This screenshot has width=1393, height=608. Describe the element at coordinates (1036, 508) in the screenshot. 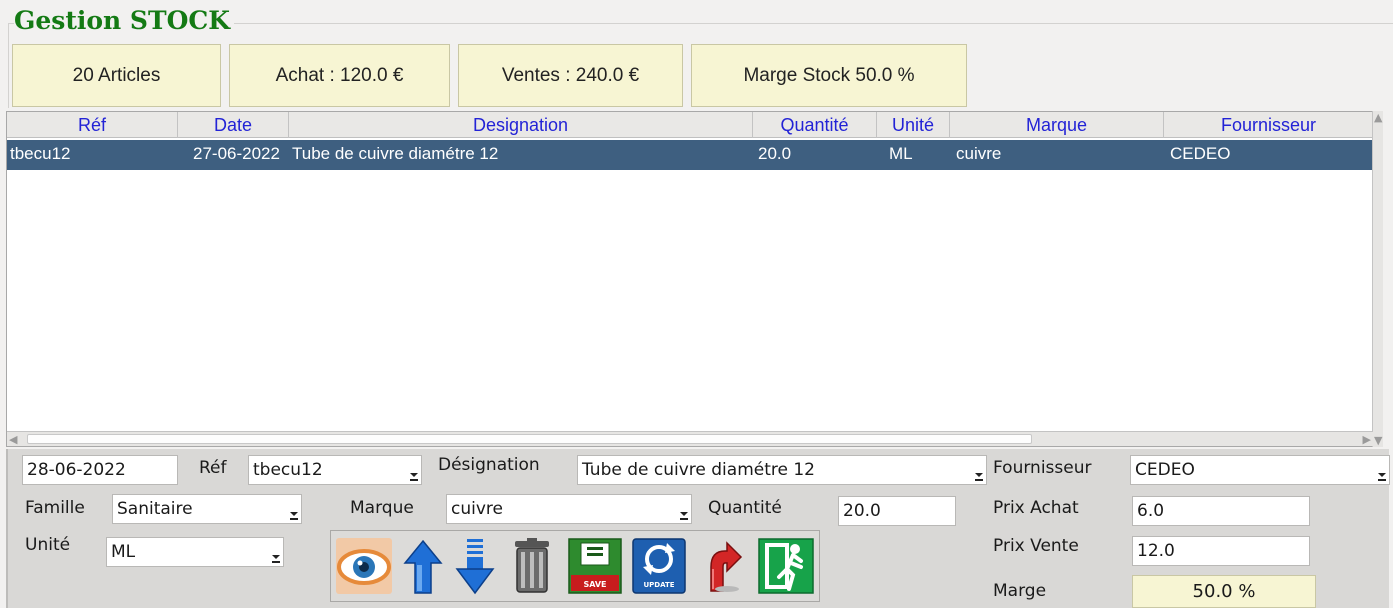

I see `prix-achat-label: Prix Achat` at that location.